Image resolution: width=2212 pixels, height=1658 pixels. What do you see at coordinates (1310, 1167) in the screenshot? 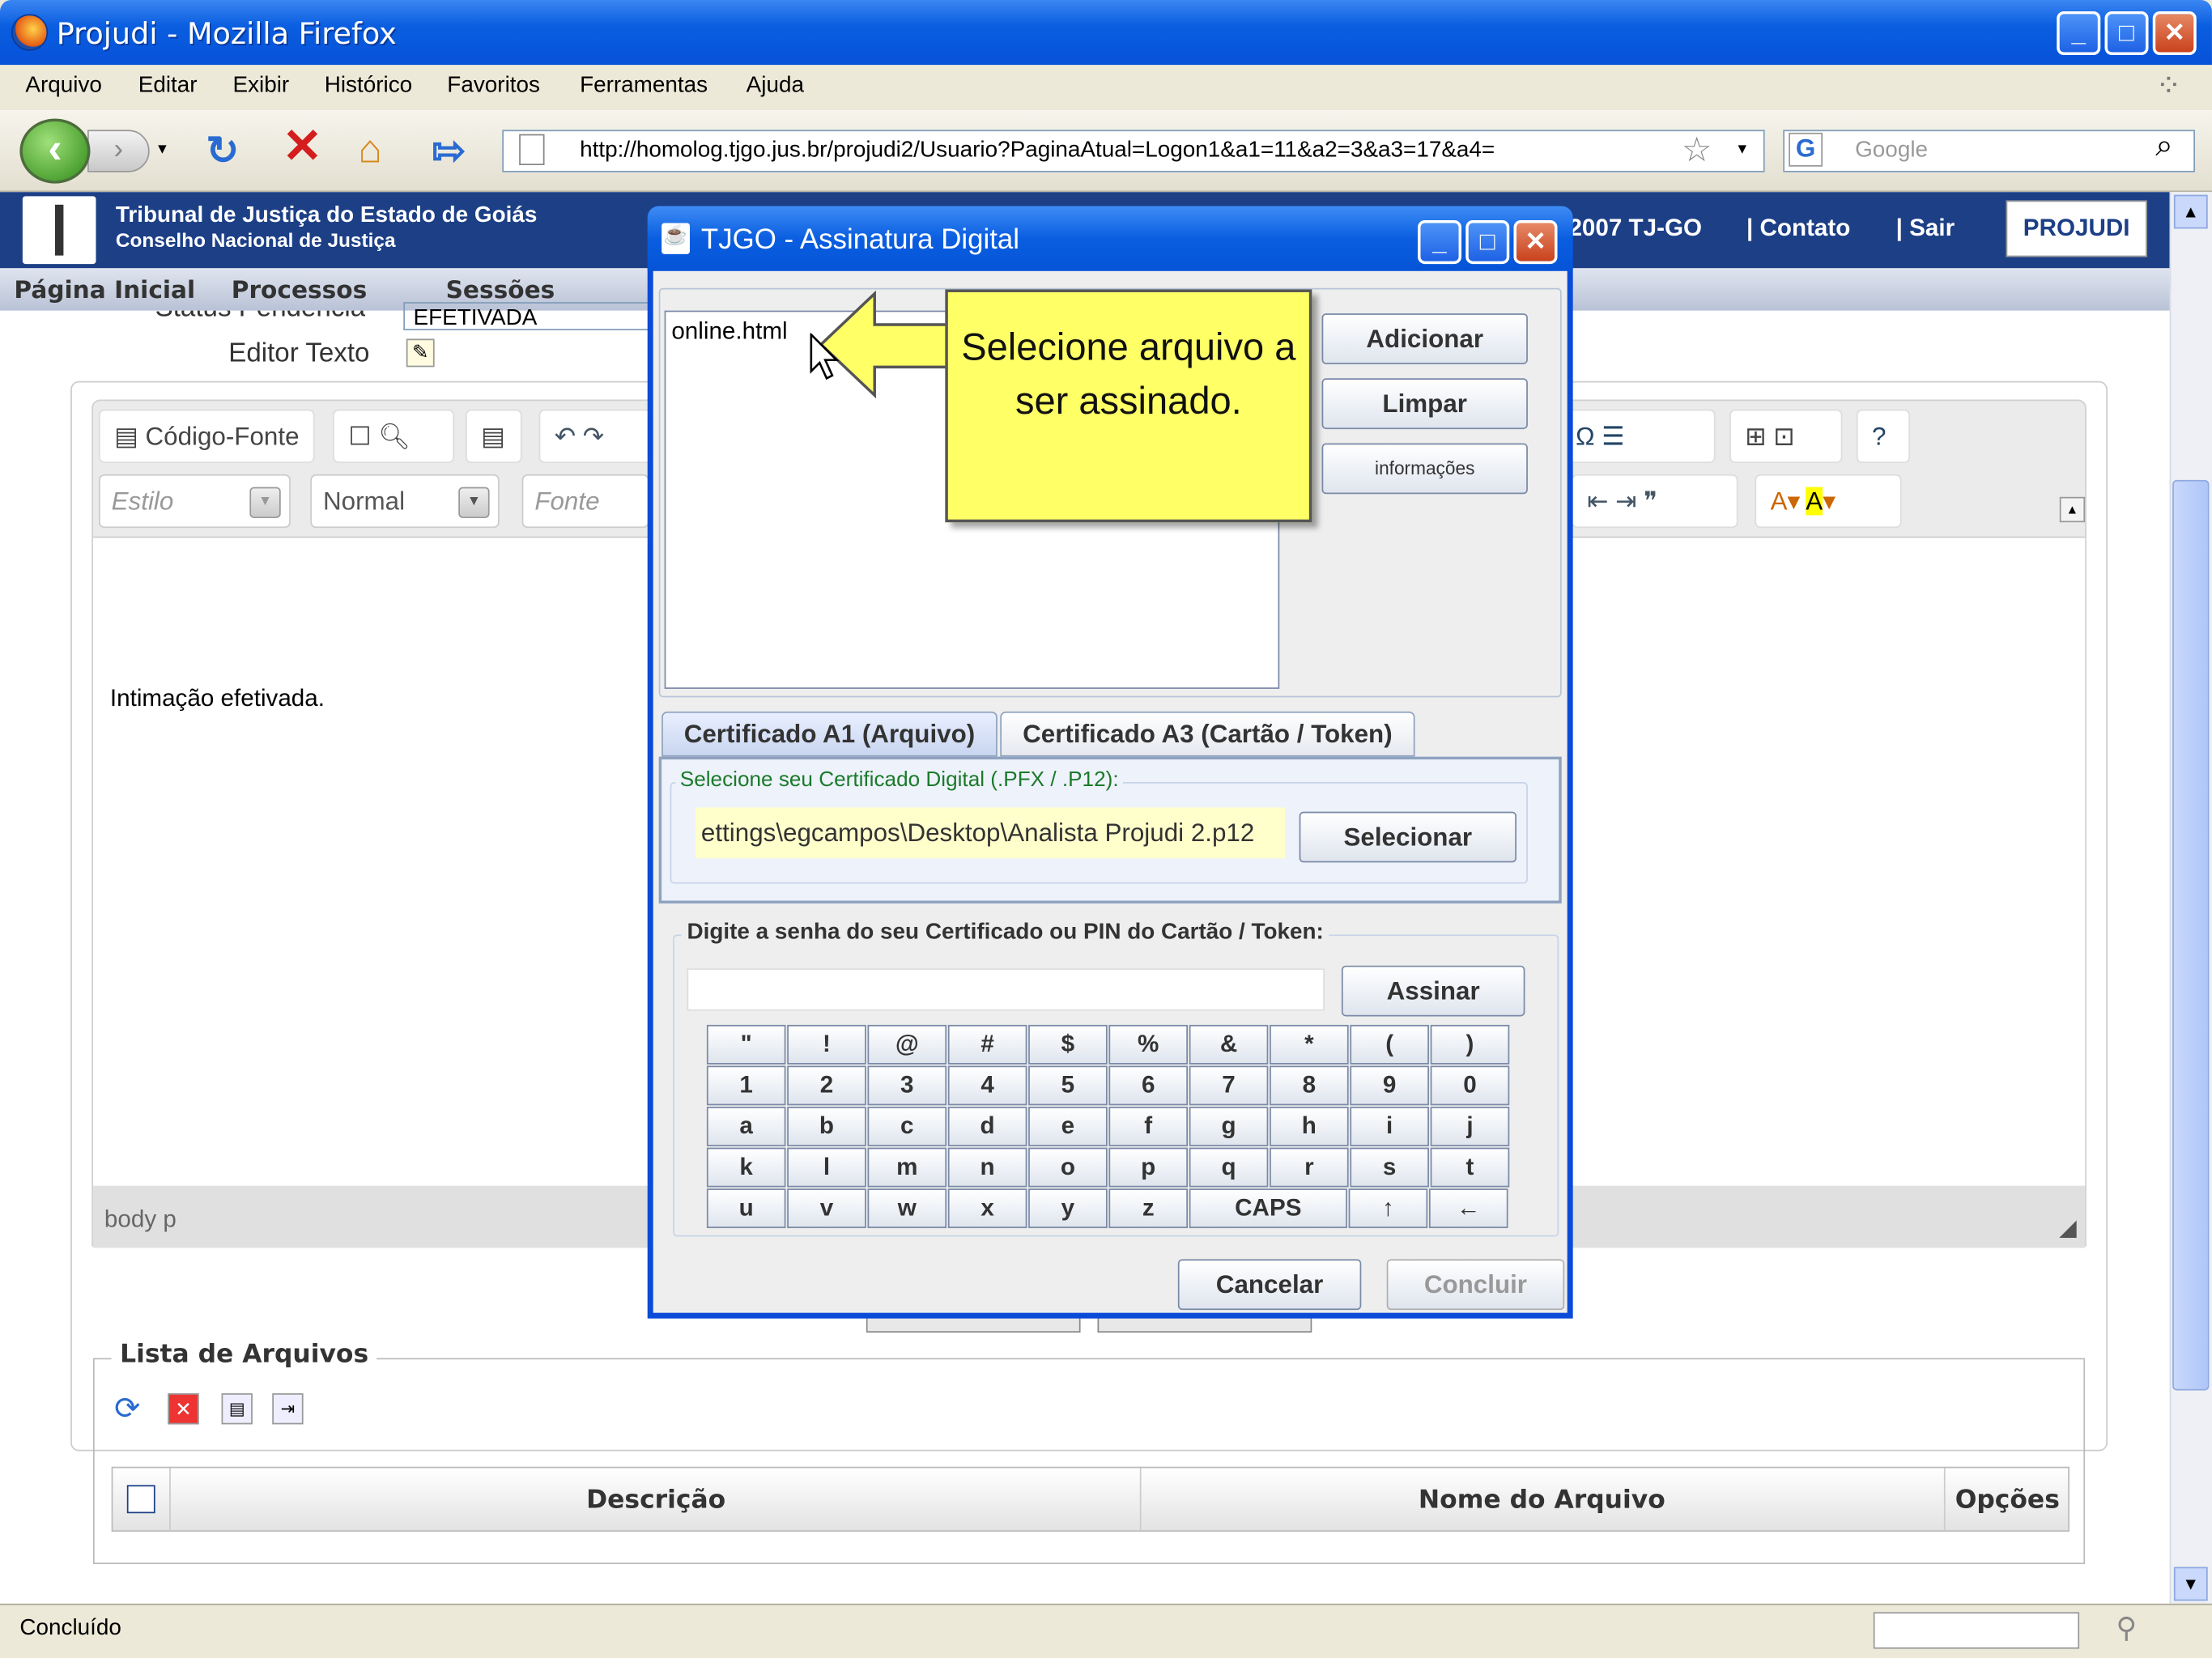
I see `key-3-7: r` at bounding box center [1310, 1167].